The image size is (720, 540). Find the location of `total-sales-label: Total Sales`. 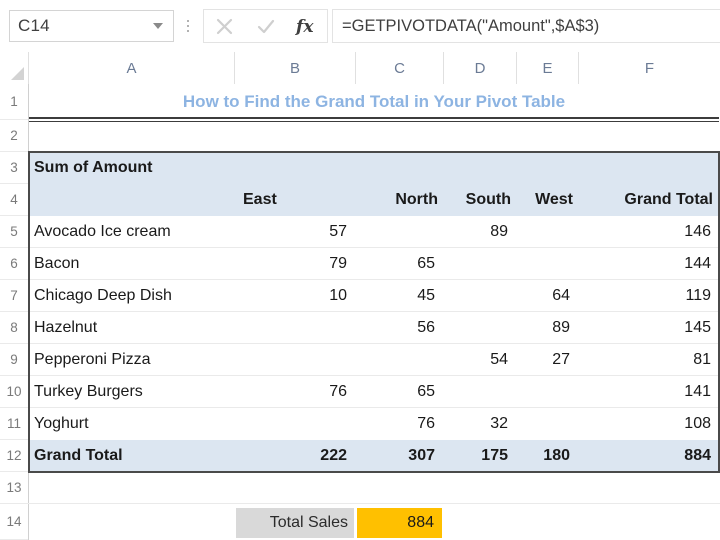

total-sales-label: Total Sales is located at coordinates (295, 523).